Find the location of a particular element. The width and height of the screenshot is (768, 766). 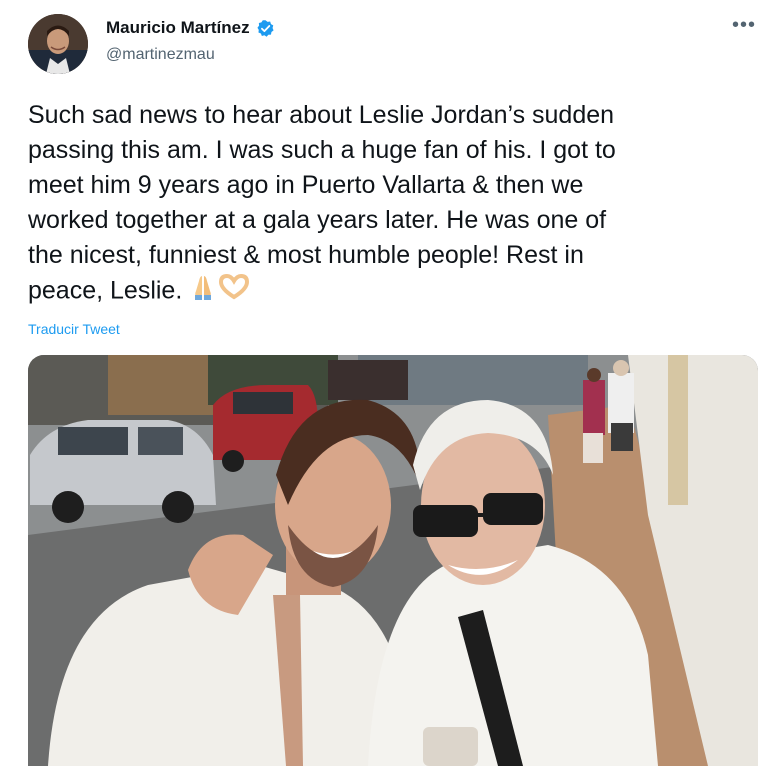

verified-badge-icon is located at coordinates (265, 28).